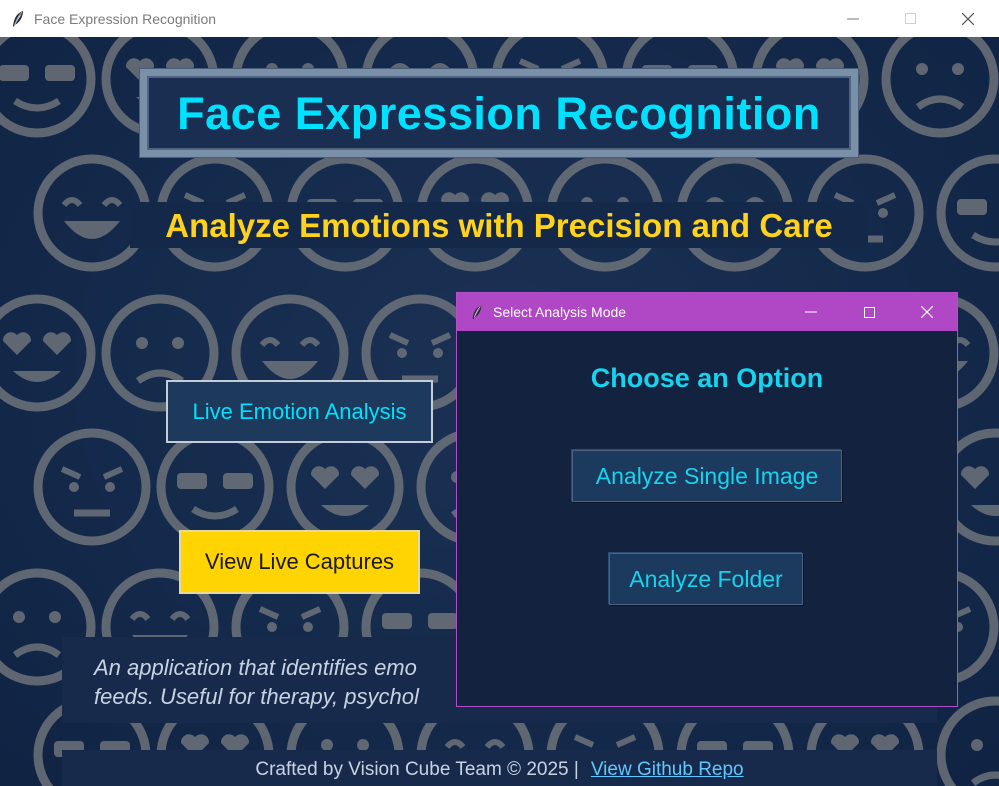  What do you see at coordinates (125, 18) in the screenshot?
I see `window-title: Face Expression Recognition` at bounding box center [125, 18].